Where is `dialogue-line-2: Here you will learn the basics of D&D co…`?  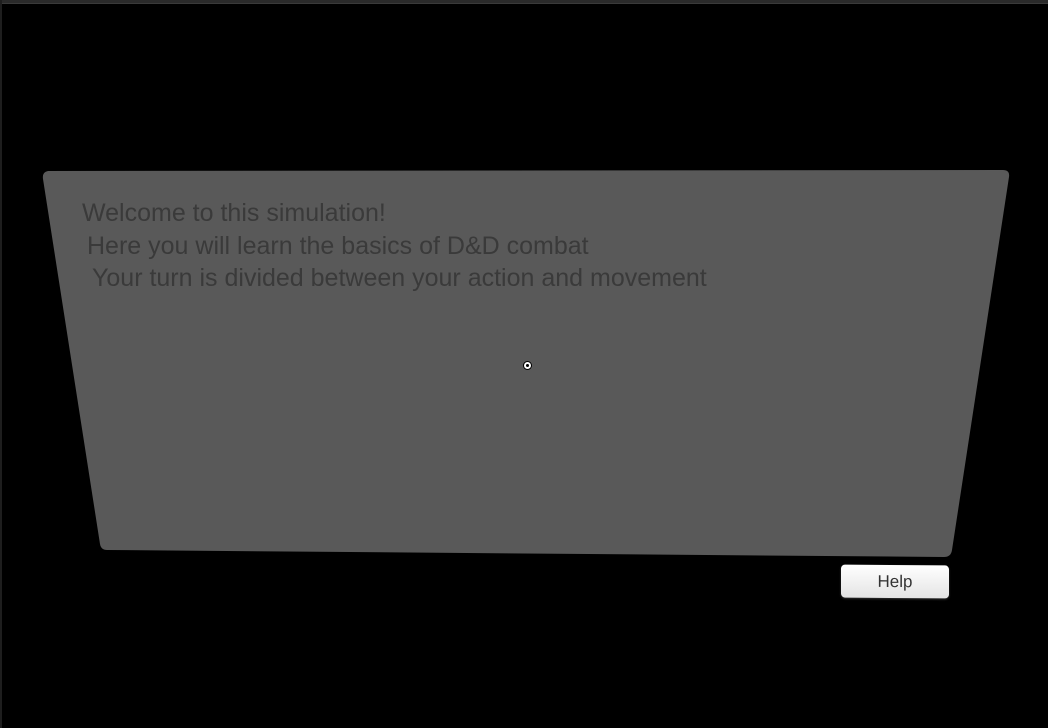 dialogue-line-2: Here you will learn the basics of D&D co… is located at coordinates (338, 246).